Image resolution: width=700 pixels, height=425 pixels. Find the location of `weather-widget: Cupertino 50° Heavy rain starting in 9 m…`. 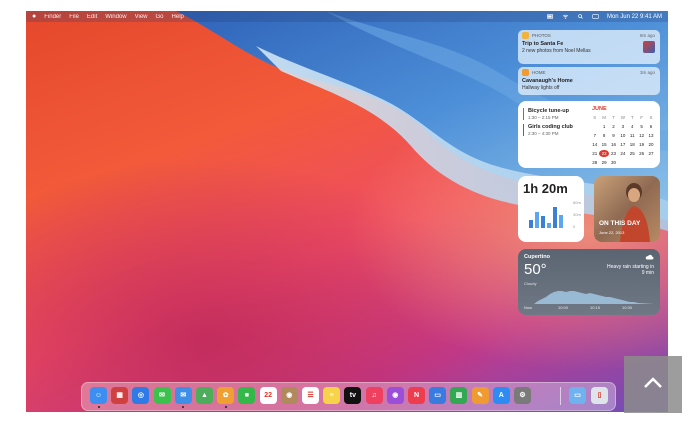

weather-widget: Cupertino 50° Heavy rain starting in 9 m… is located at coordinates (589, 282).